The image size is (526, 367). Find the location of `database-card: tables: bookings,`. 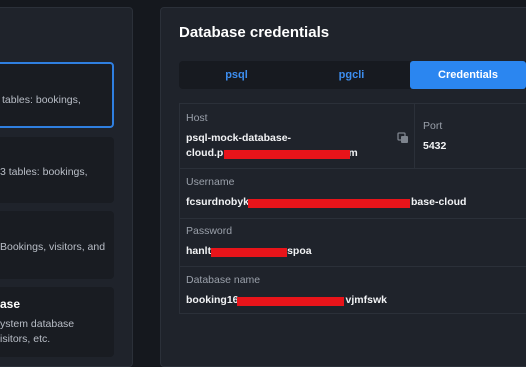

database-card: tables: bookings, is located at coordinates (57, 95).